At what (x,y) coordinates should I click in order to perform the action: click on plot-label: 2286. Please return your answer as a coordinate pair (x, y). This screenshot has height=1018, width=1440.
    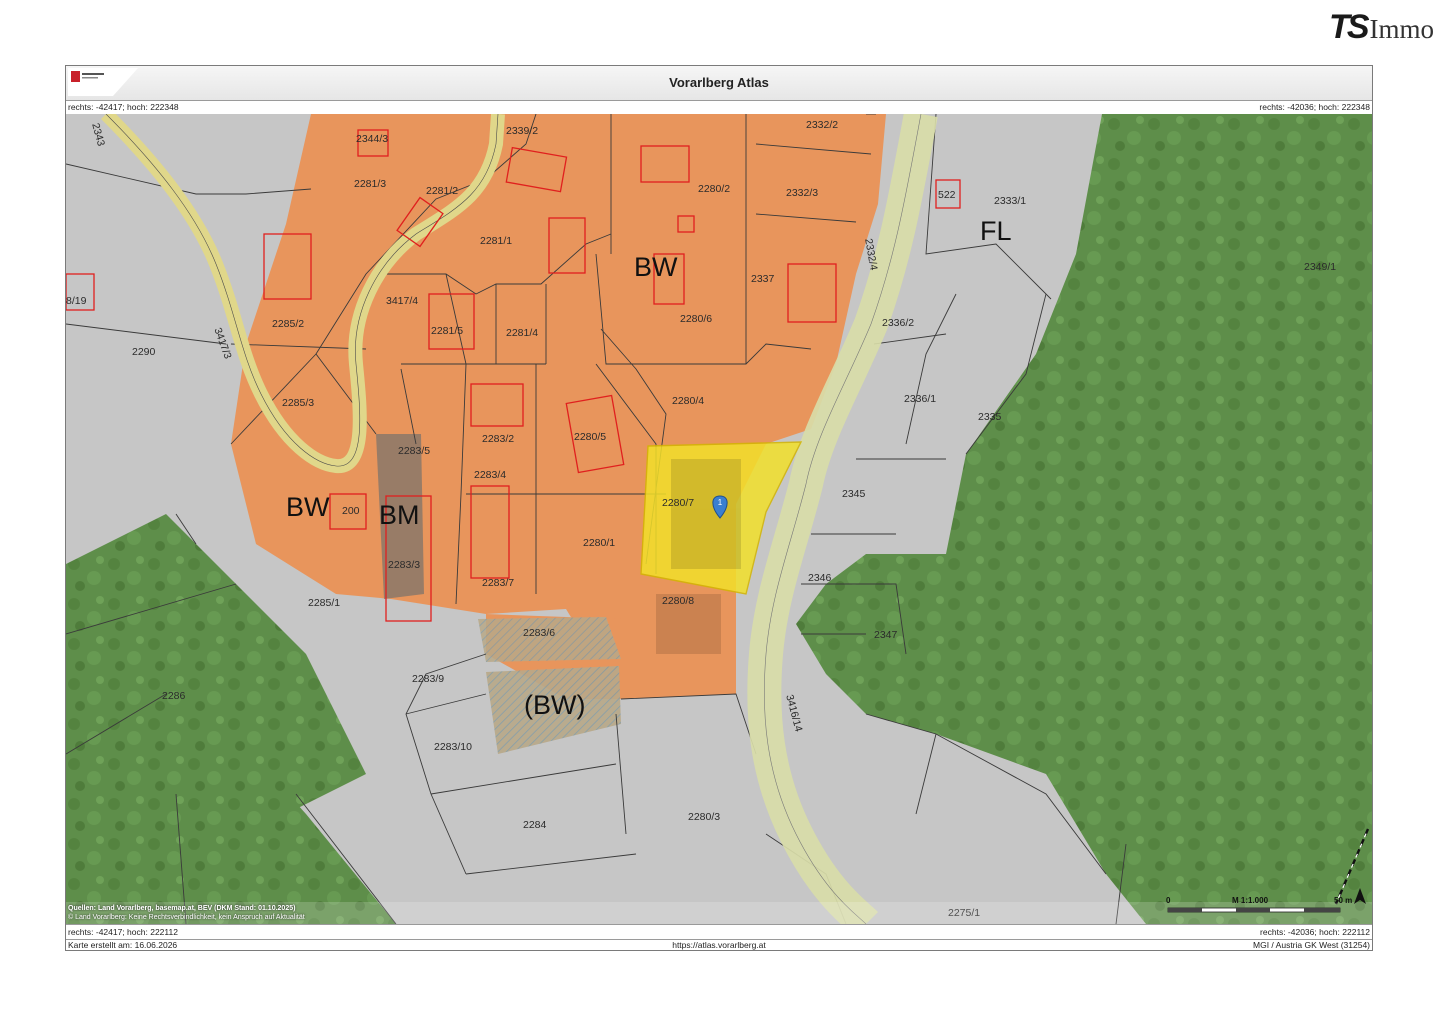
    Looking at the image, I should click on (174, 696).